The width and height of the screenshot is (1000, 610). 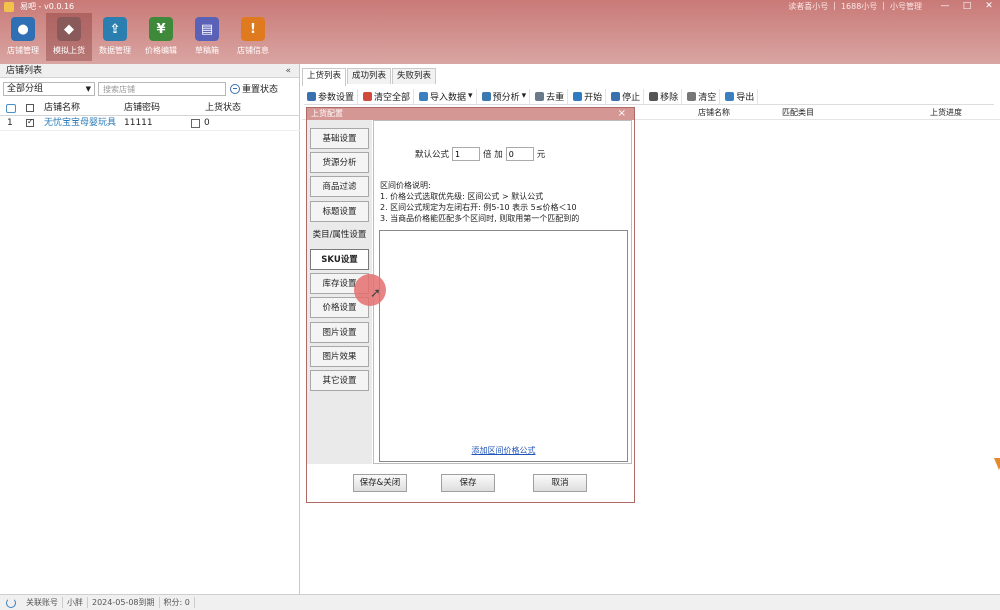 What do you see at coordinates (69, 50) in the screenshot?
I see `toolbar-label: 模拟上货` at bounding box center [69, 50].